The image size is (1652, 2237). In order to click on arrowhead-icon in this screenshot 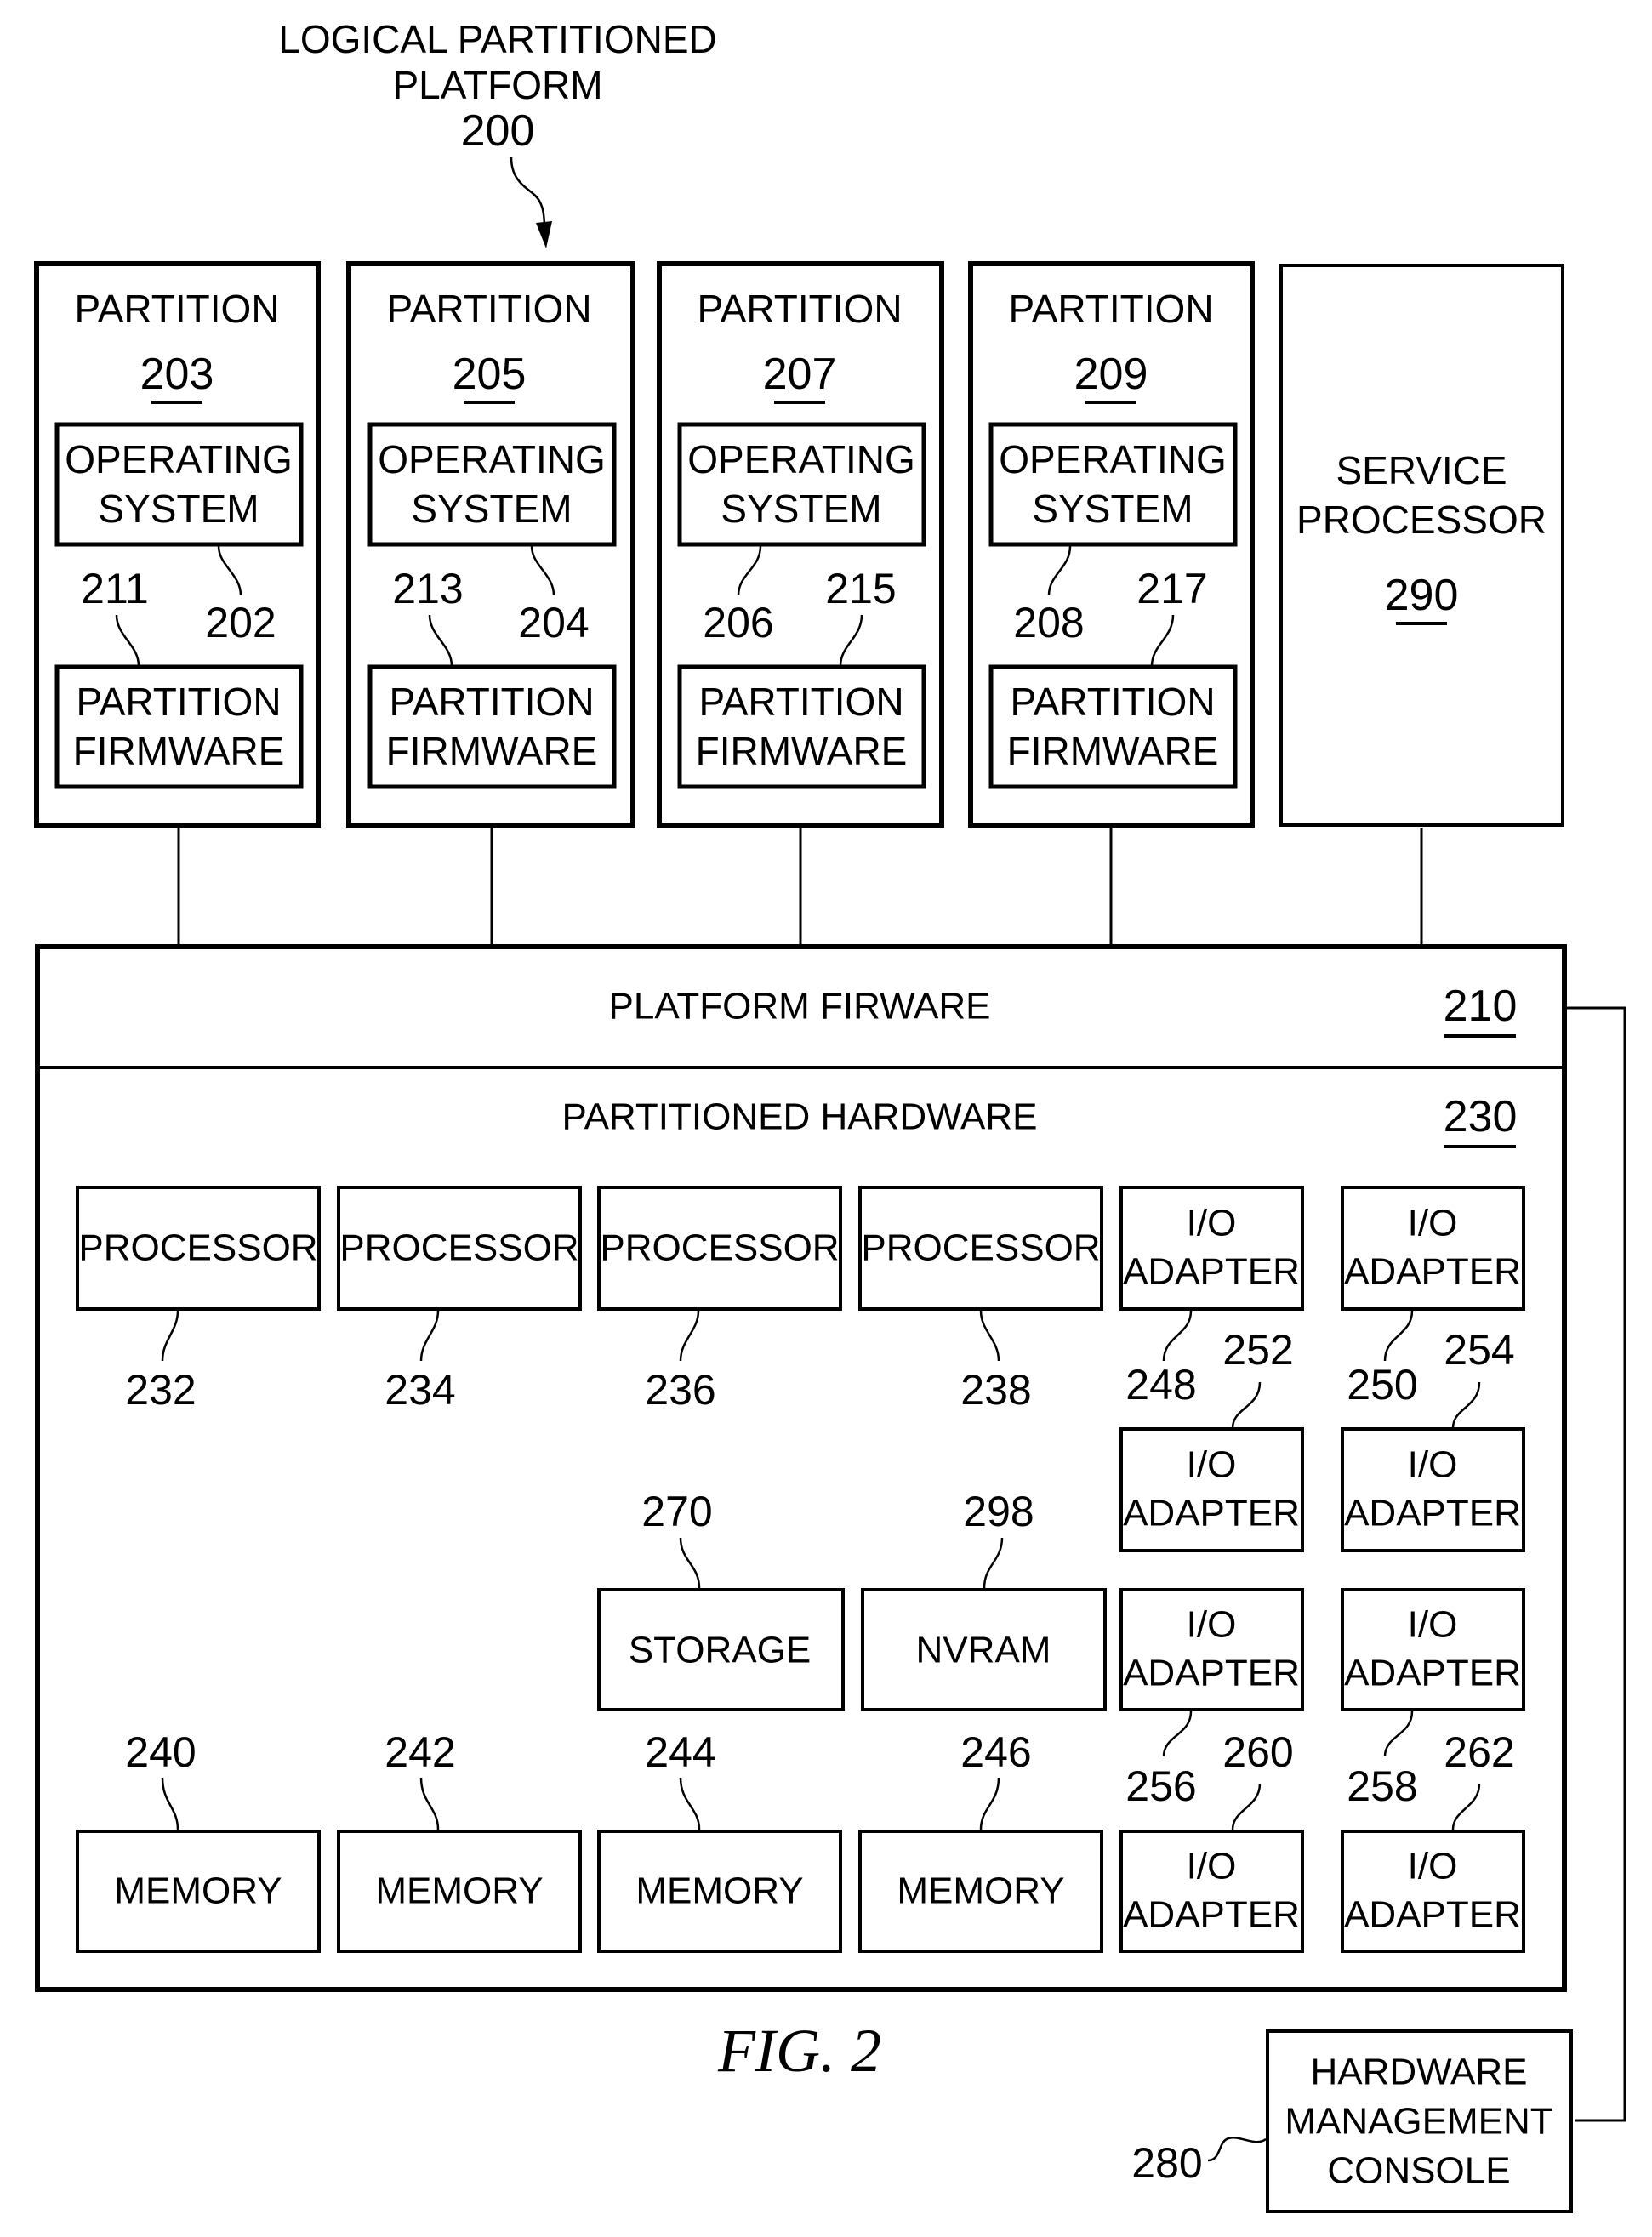, I will do `click(544, 235)`.